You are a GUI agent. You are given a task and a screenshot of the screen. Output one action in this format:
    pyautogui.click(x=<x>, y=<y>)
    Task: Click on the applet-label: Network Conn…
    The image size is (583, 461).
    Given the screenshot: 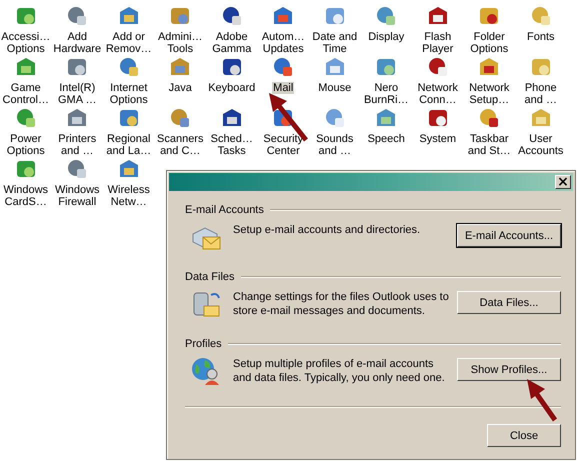 What is the action you would take?
    pyautogui.click(x=437, y=94)
    